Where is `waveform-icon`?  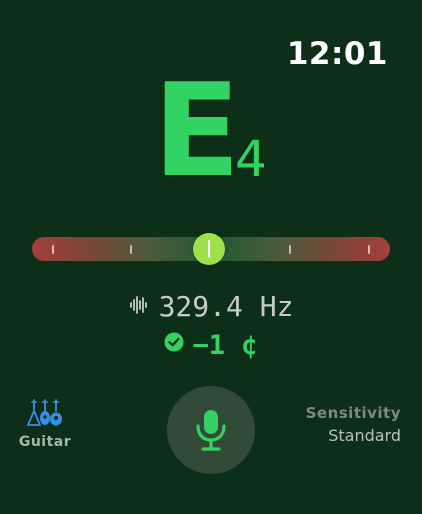 waveform-icon is located at coordinates (139, 305).